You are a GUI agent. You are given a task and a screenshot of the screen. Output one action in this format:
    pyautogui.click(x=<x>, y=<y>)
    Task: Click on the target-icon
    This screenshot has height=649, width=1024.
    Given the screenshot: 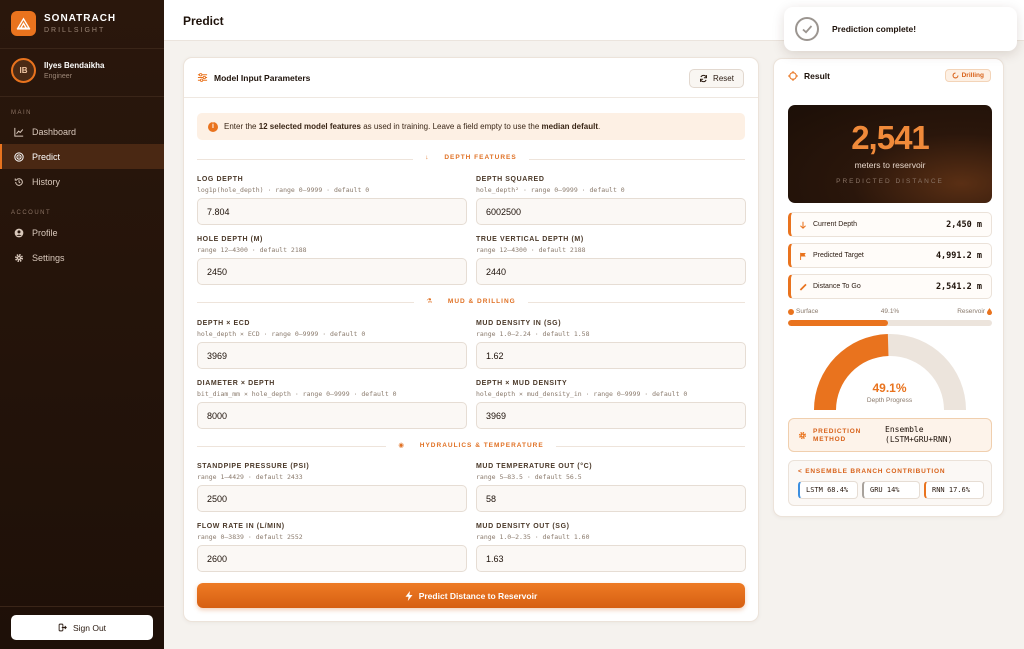 What is the action you would take?
    pyautogui.click(x=19, y=156)
    